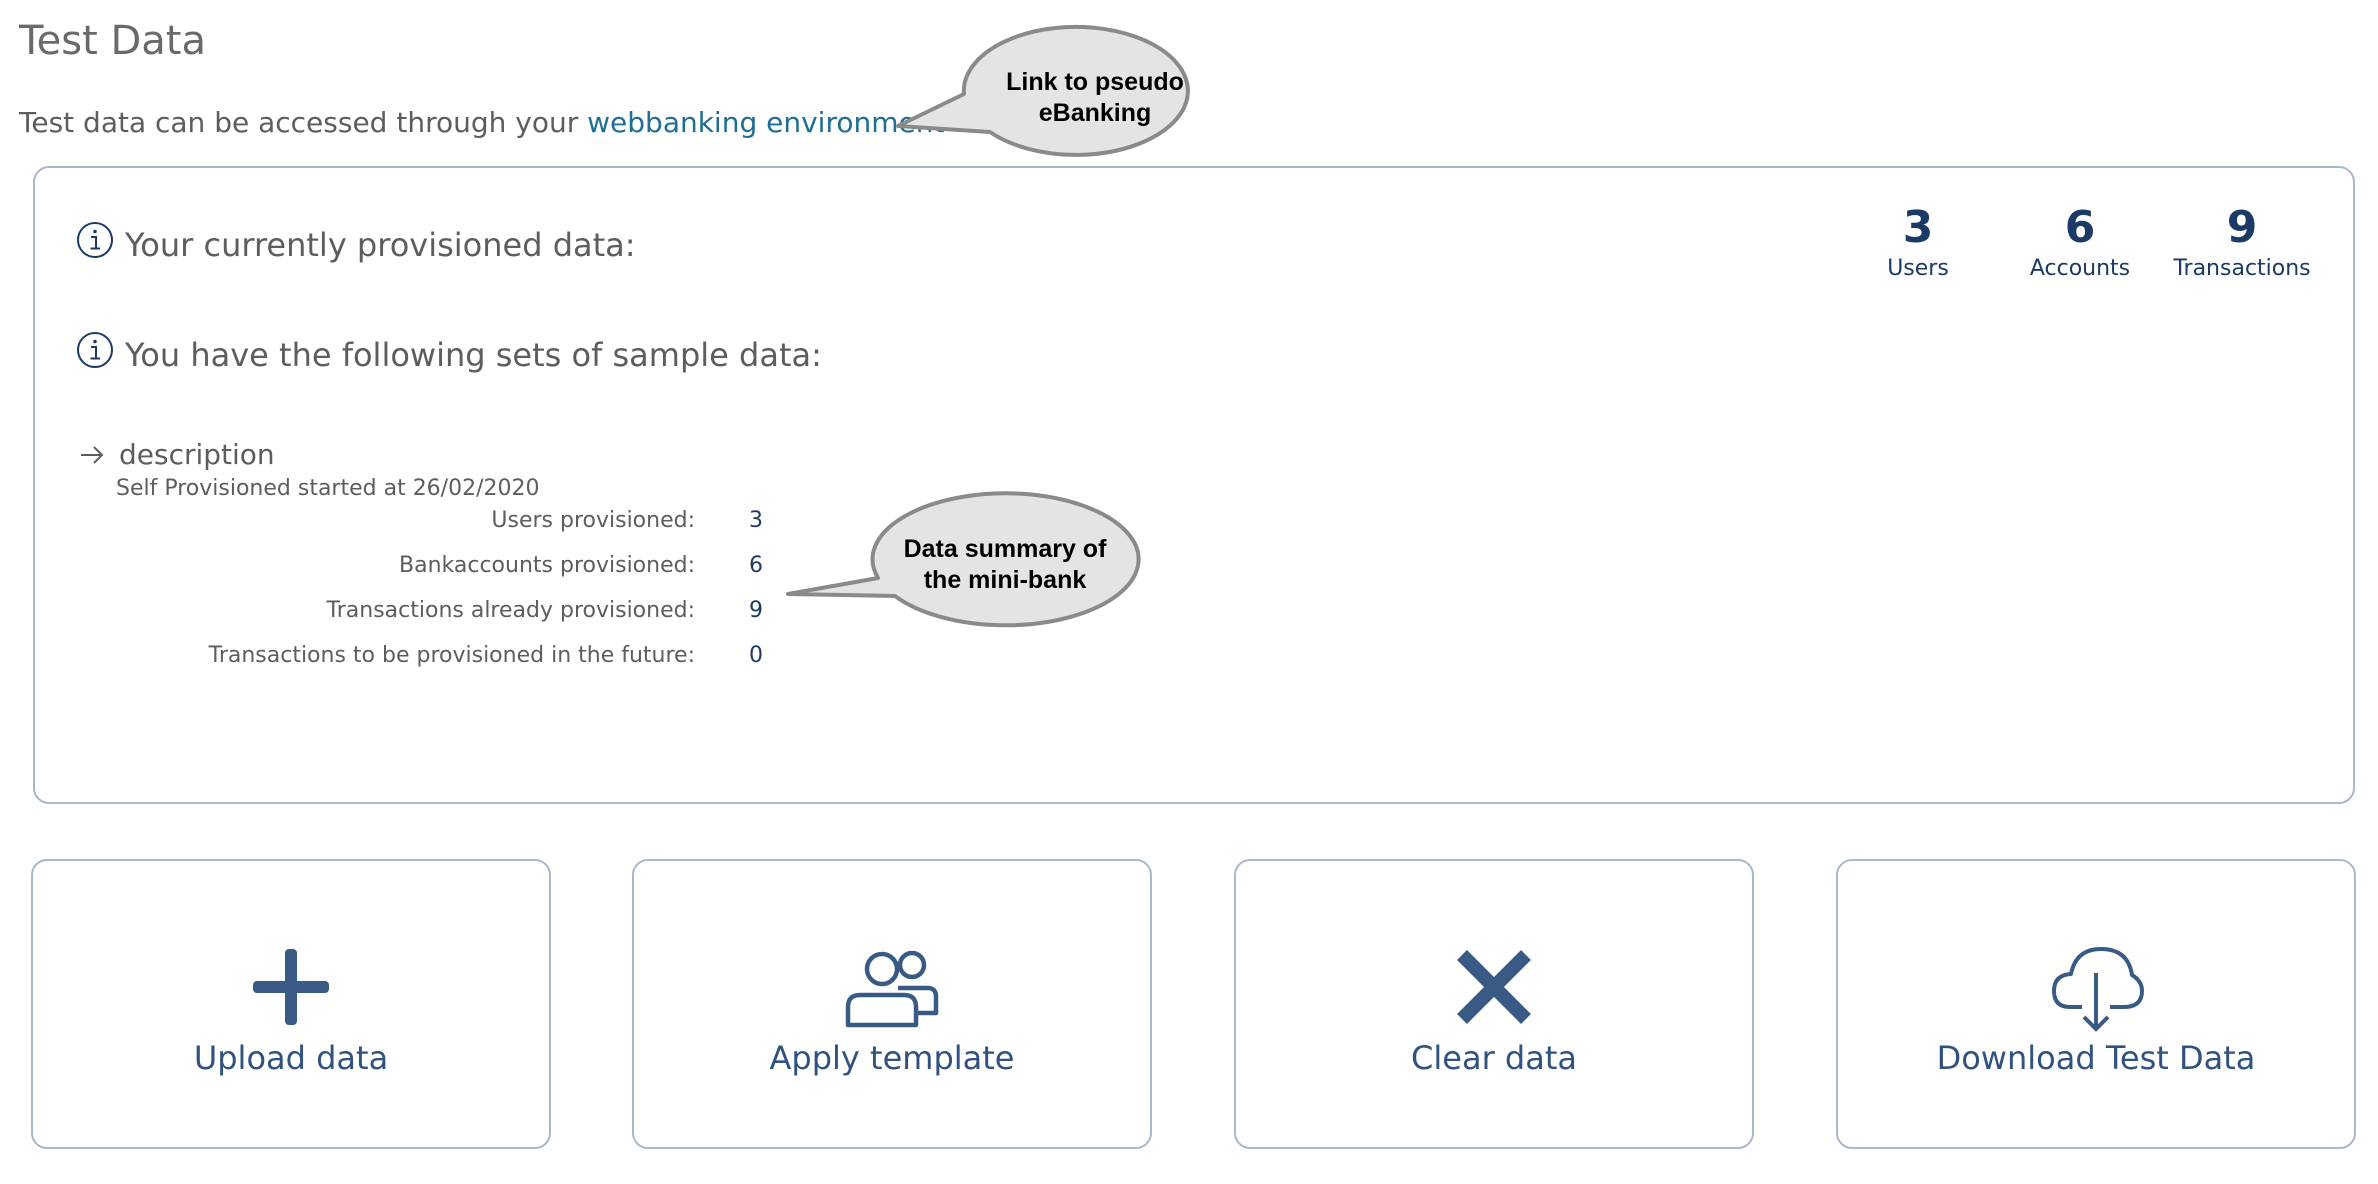  I want to click on plus-icon, so click(291, 987).